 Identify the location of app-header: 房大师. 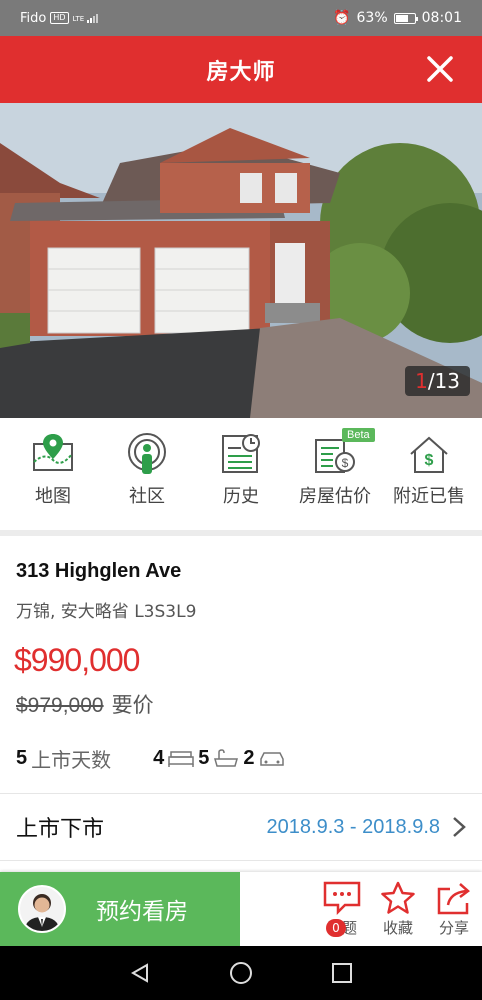
(241, 69).